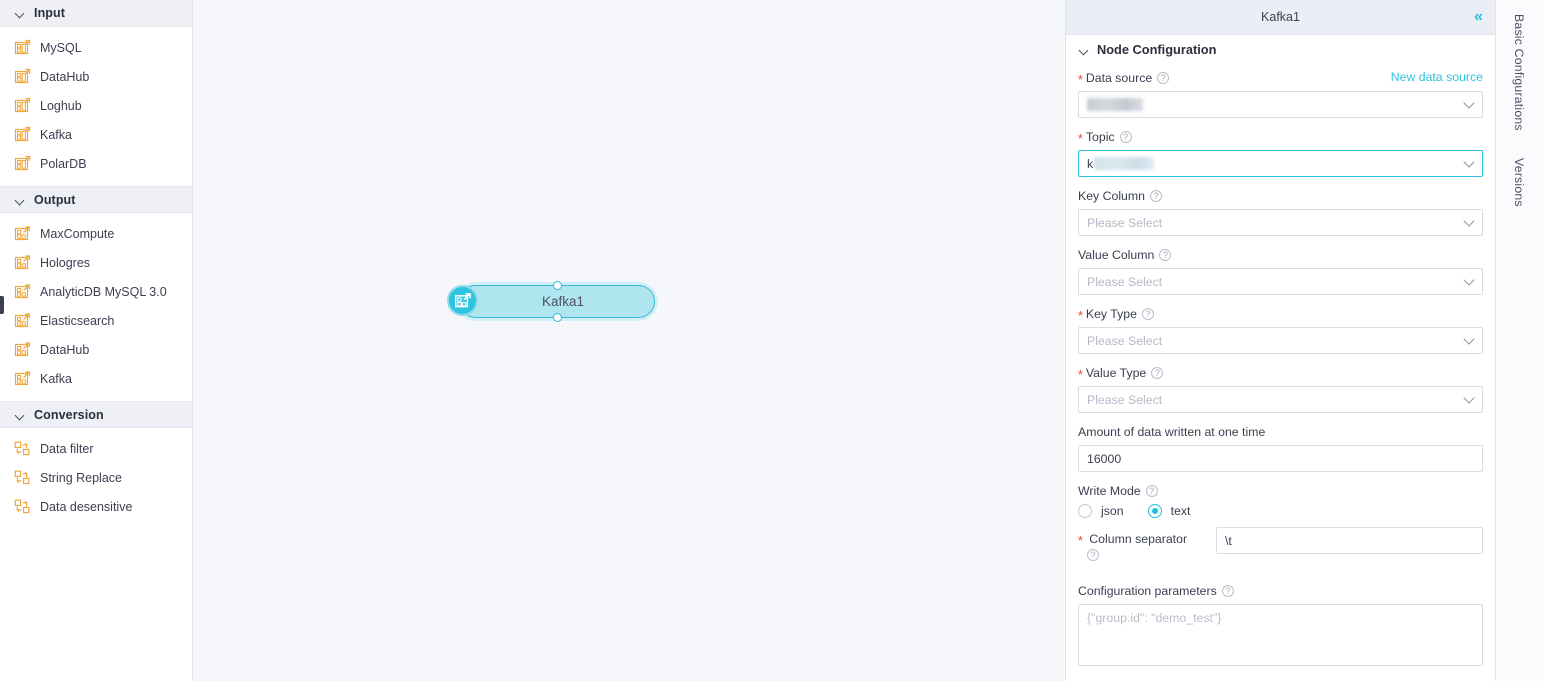 This screenshot has height=681, width=1544. What do you see at coordinates (61, 47) in the screenshot?
I see `palette-item-label: MySQL` at bounding box center [61, 47].